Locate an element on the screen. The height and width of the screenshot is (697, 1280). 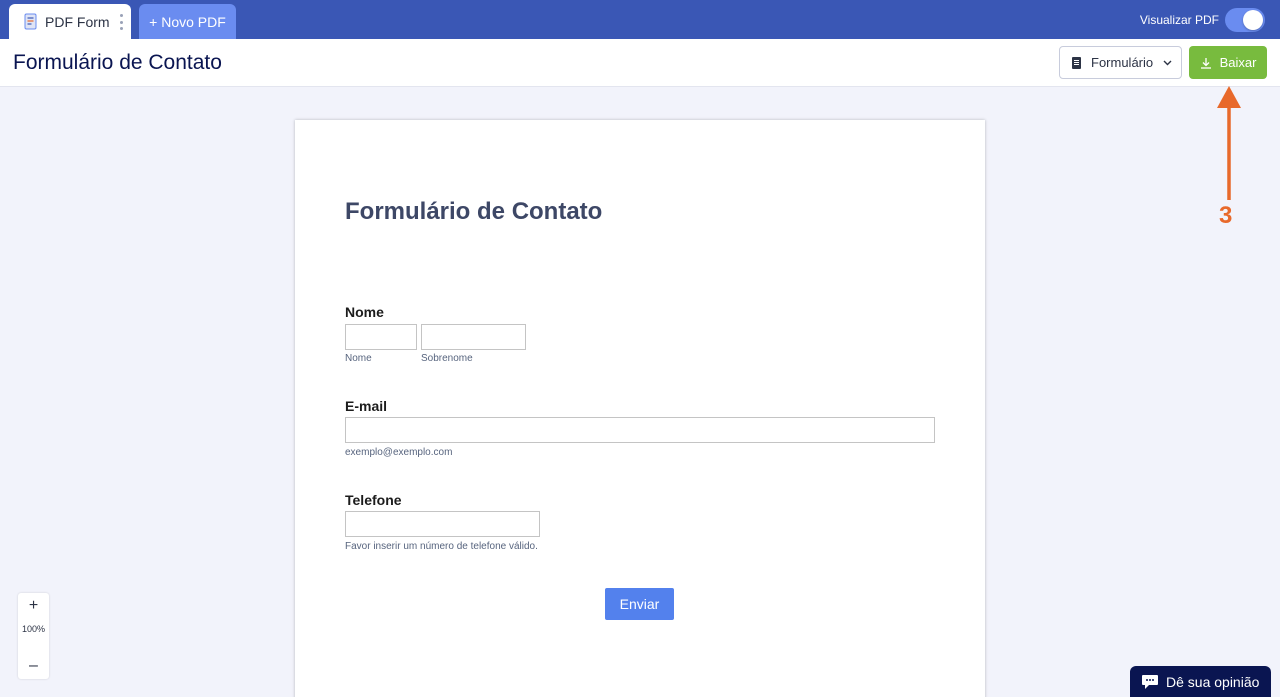
new-pdf-tab-button: + Novo PDF is located at coordinates (187, 21).